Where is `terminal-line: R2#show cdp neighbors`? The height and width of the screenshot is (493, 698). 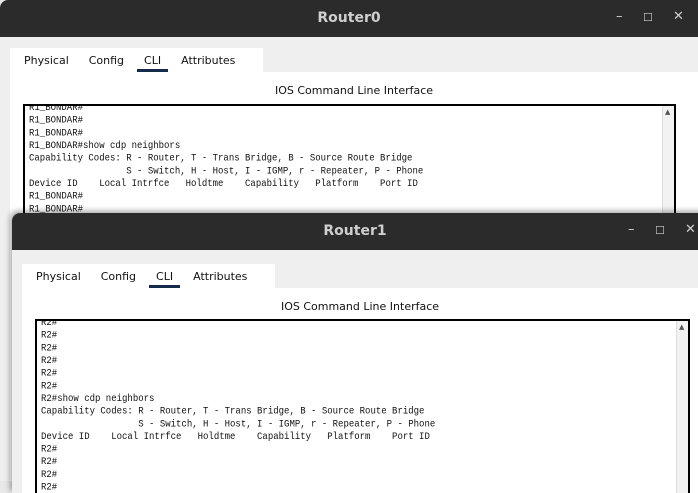
terminal-line: R2#show cdp neighbors is located at coordinates (98, 398).